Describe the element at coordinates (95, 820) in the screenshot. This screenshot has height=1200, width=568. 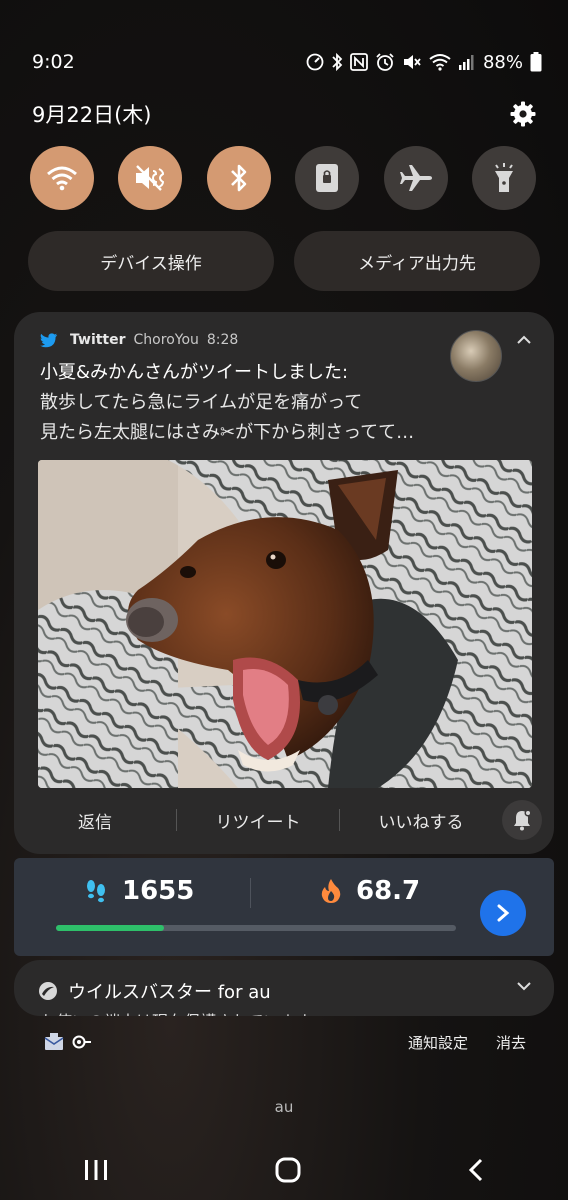
I see `reply-button: 返信` at that location.